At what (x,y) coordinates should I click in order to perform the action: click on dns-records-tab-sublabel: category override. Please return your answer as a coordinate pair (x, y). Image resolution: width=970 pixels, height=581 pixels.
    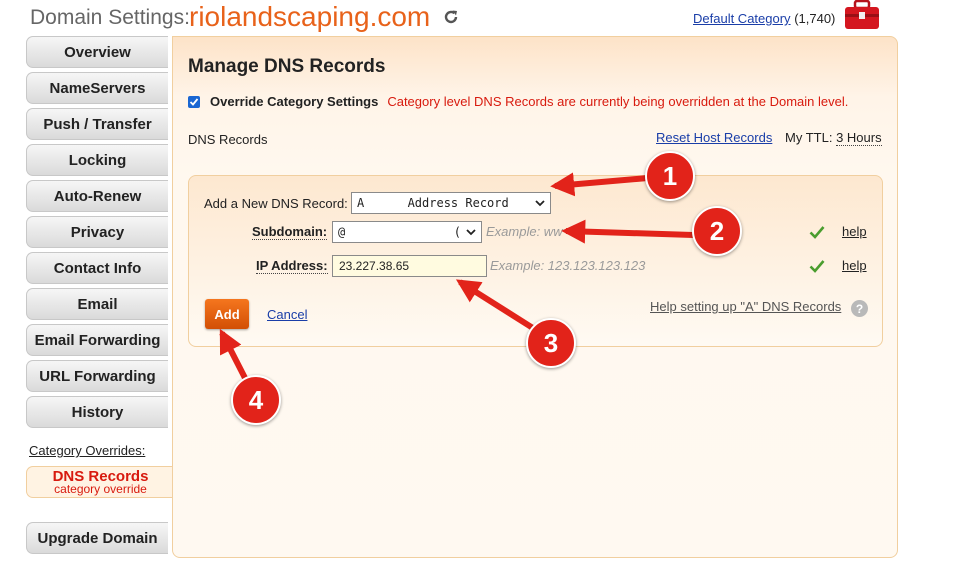
    Looking at the image, I should click on (100, 489).